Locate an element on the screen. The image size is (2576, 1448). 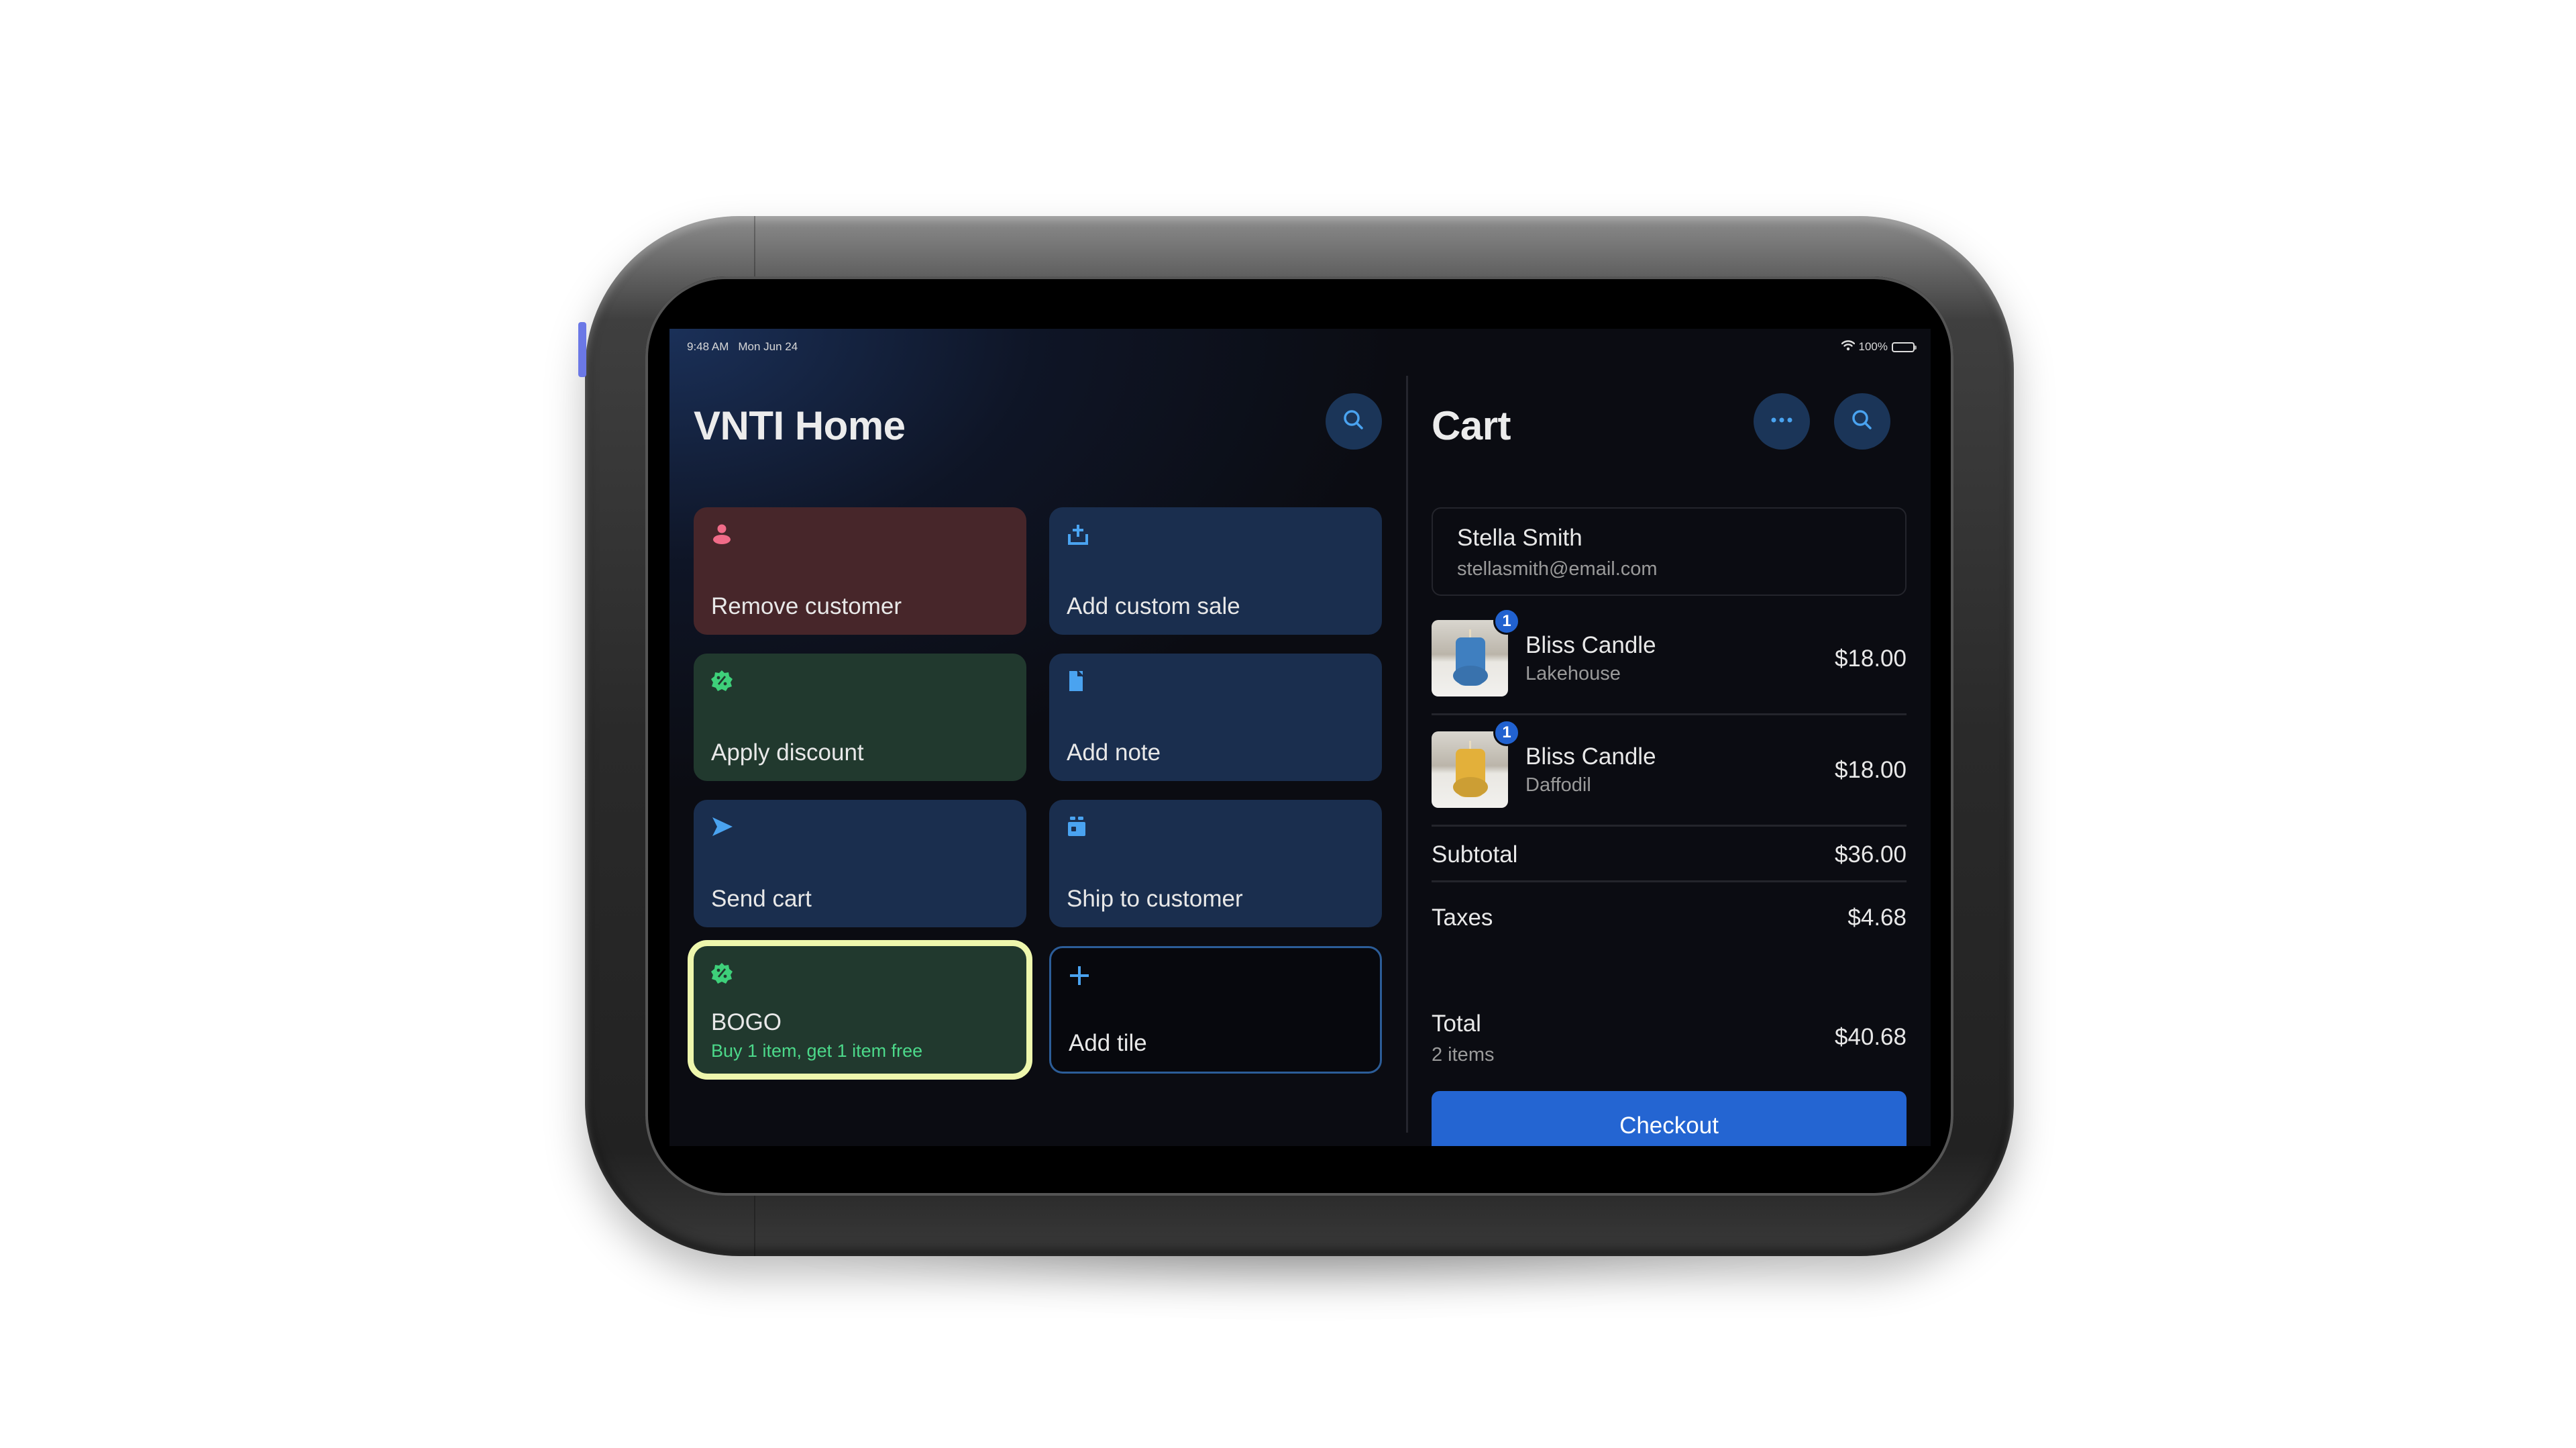
taxes-value: $4.68 is located at coordinates (1877, 917).